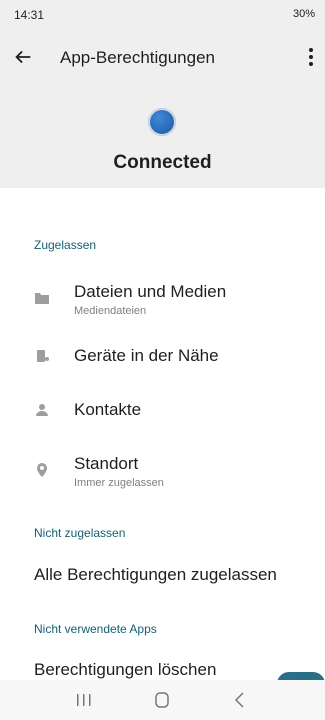 This screenshot has height=720, width=325. I want to click on permission-location: Standort Immer zugelassen, so click(162, 475).